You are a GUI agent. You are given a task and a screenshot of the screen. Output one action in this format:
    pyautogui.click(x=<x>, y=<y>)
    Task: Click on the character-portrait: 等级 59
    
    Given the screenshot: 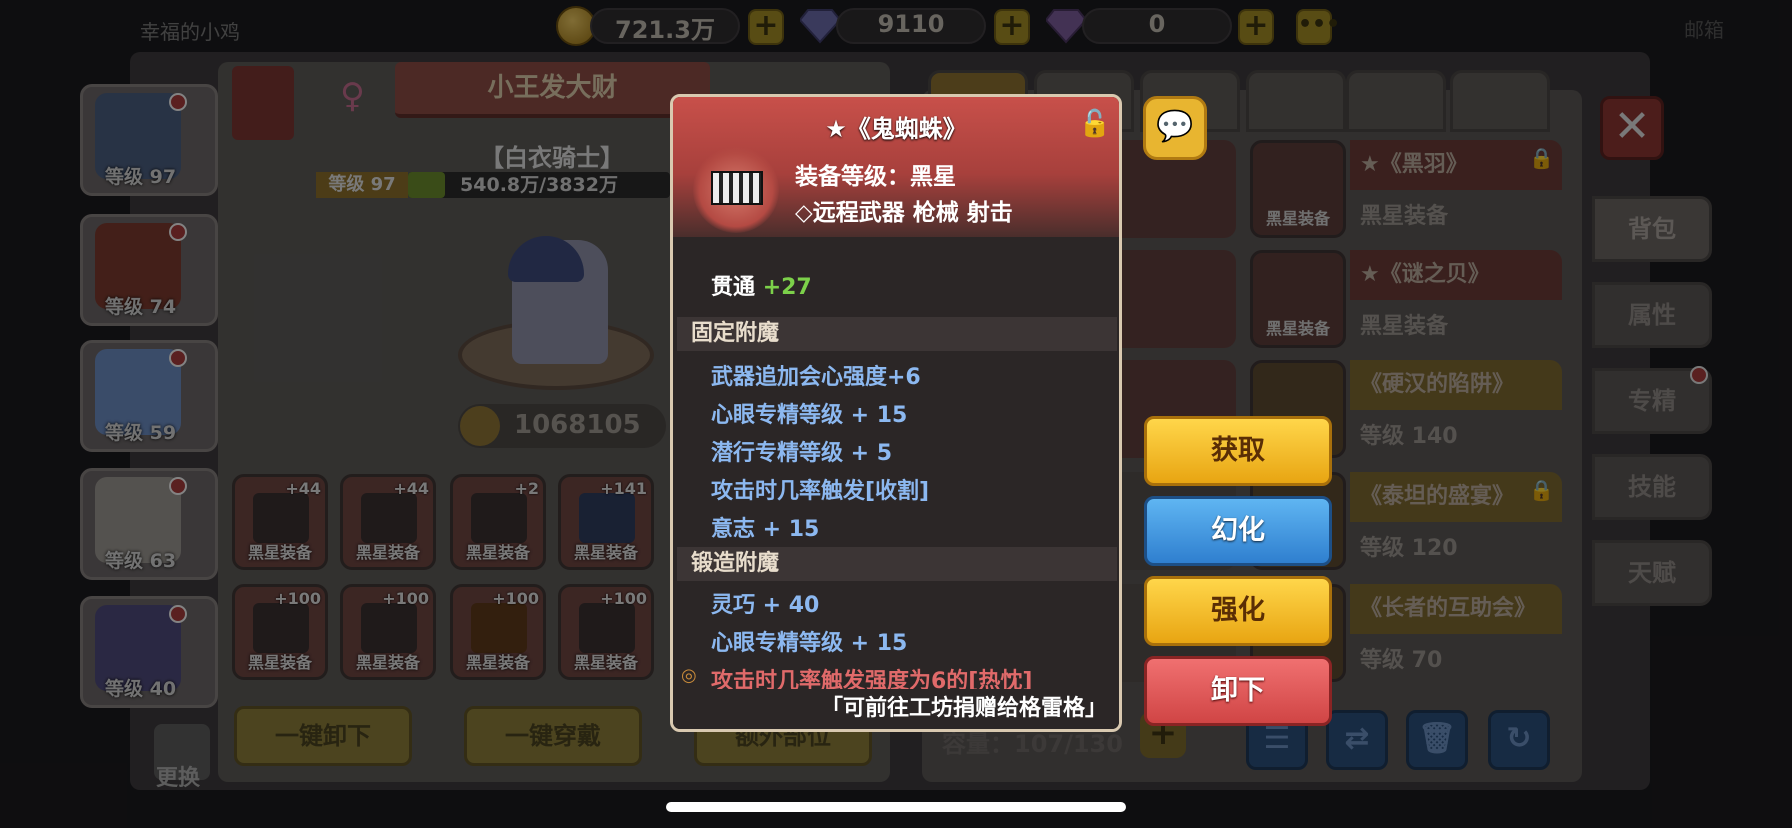 What is the action you would take?
    pyautogui.click(x=149, y=396)
    